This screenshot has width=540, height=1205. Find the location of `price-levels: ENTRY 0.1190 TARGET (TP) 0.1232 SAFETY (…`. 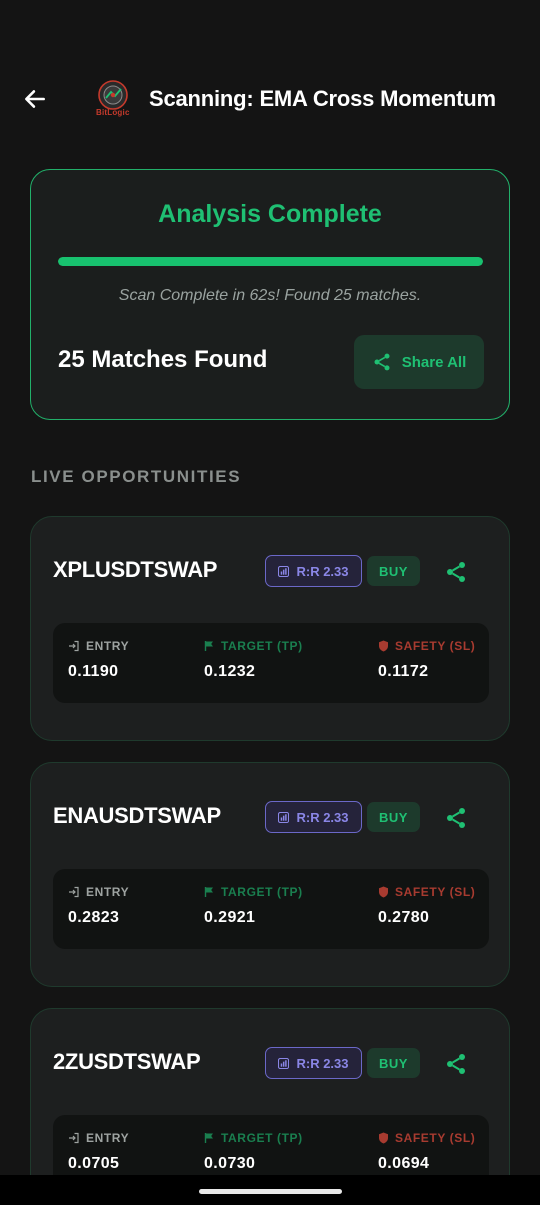

price-levels: ENTRY 0.1190 TARGET (TP) 0.1232 SAFETY (… is located at coordinates (271, 663).